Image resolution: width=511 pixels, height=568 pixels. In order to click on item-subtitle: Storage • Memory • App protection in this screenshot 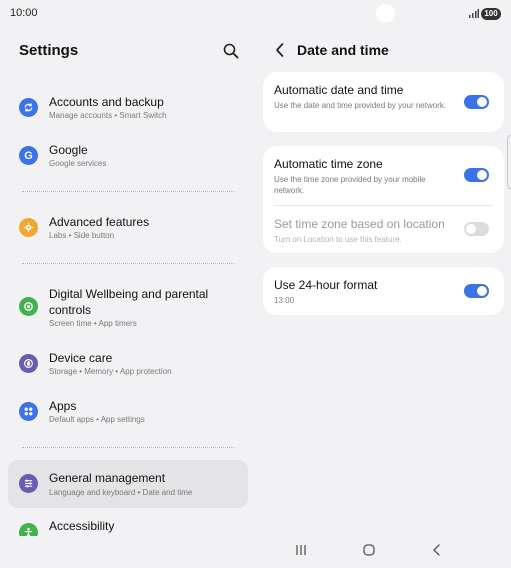, I will do `click(110, 371)`.